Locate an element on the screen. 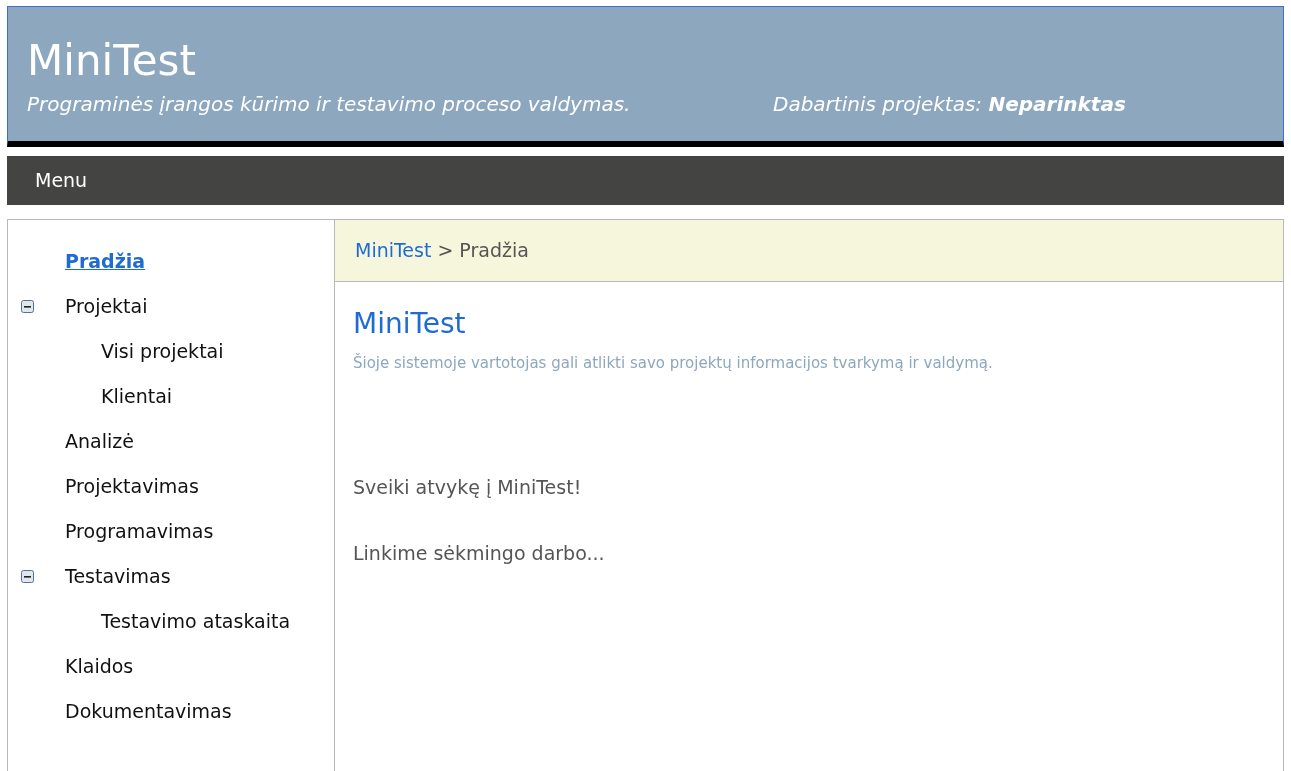 This screenshot has height=771, width=1291. welcome-text: Sveiki atvykę į MiniTest! is located at coordinates (467, 487).